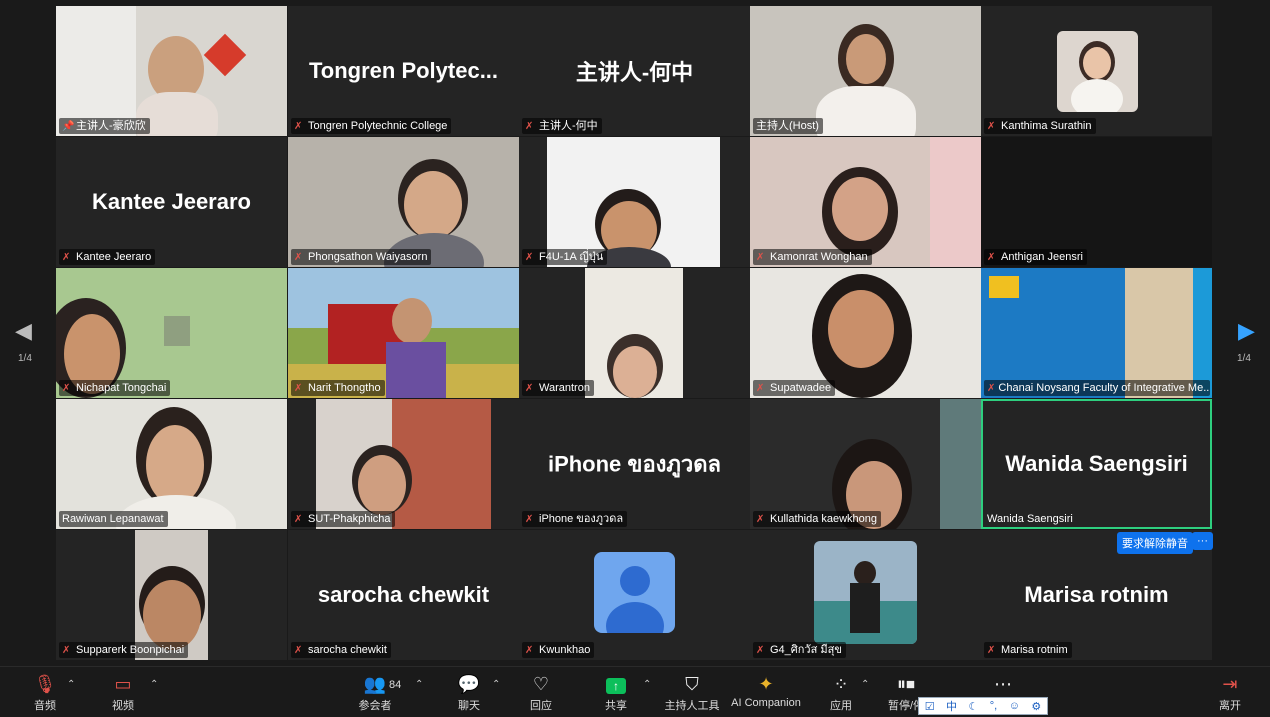 Image resolution: width=1270 pixels, height=717 pixels. I want to click on participant-name: 主讲人-何中, so click(634, 72).